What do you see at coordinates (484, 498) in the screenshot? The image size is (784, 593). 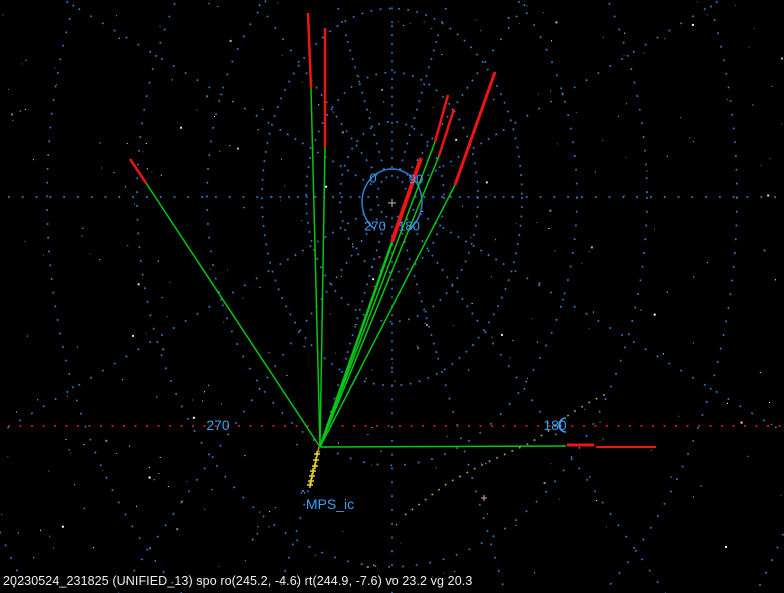 I see `faint-cross-marker` at bounding box center [484, 498].